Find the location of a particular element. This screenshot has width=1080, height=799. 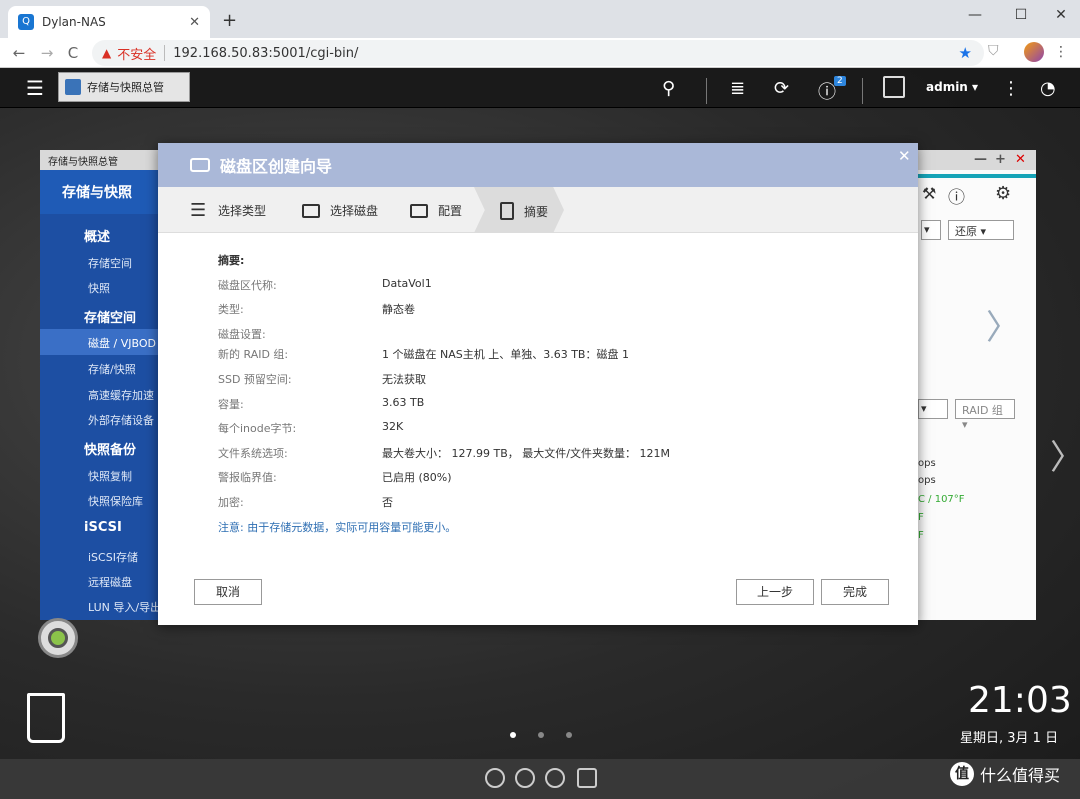

bookmark-star-icon: ★ is located at coordinates (965, 53).